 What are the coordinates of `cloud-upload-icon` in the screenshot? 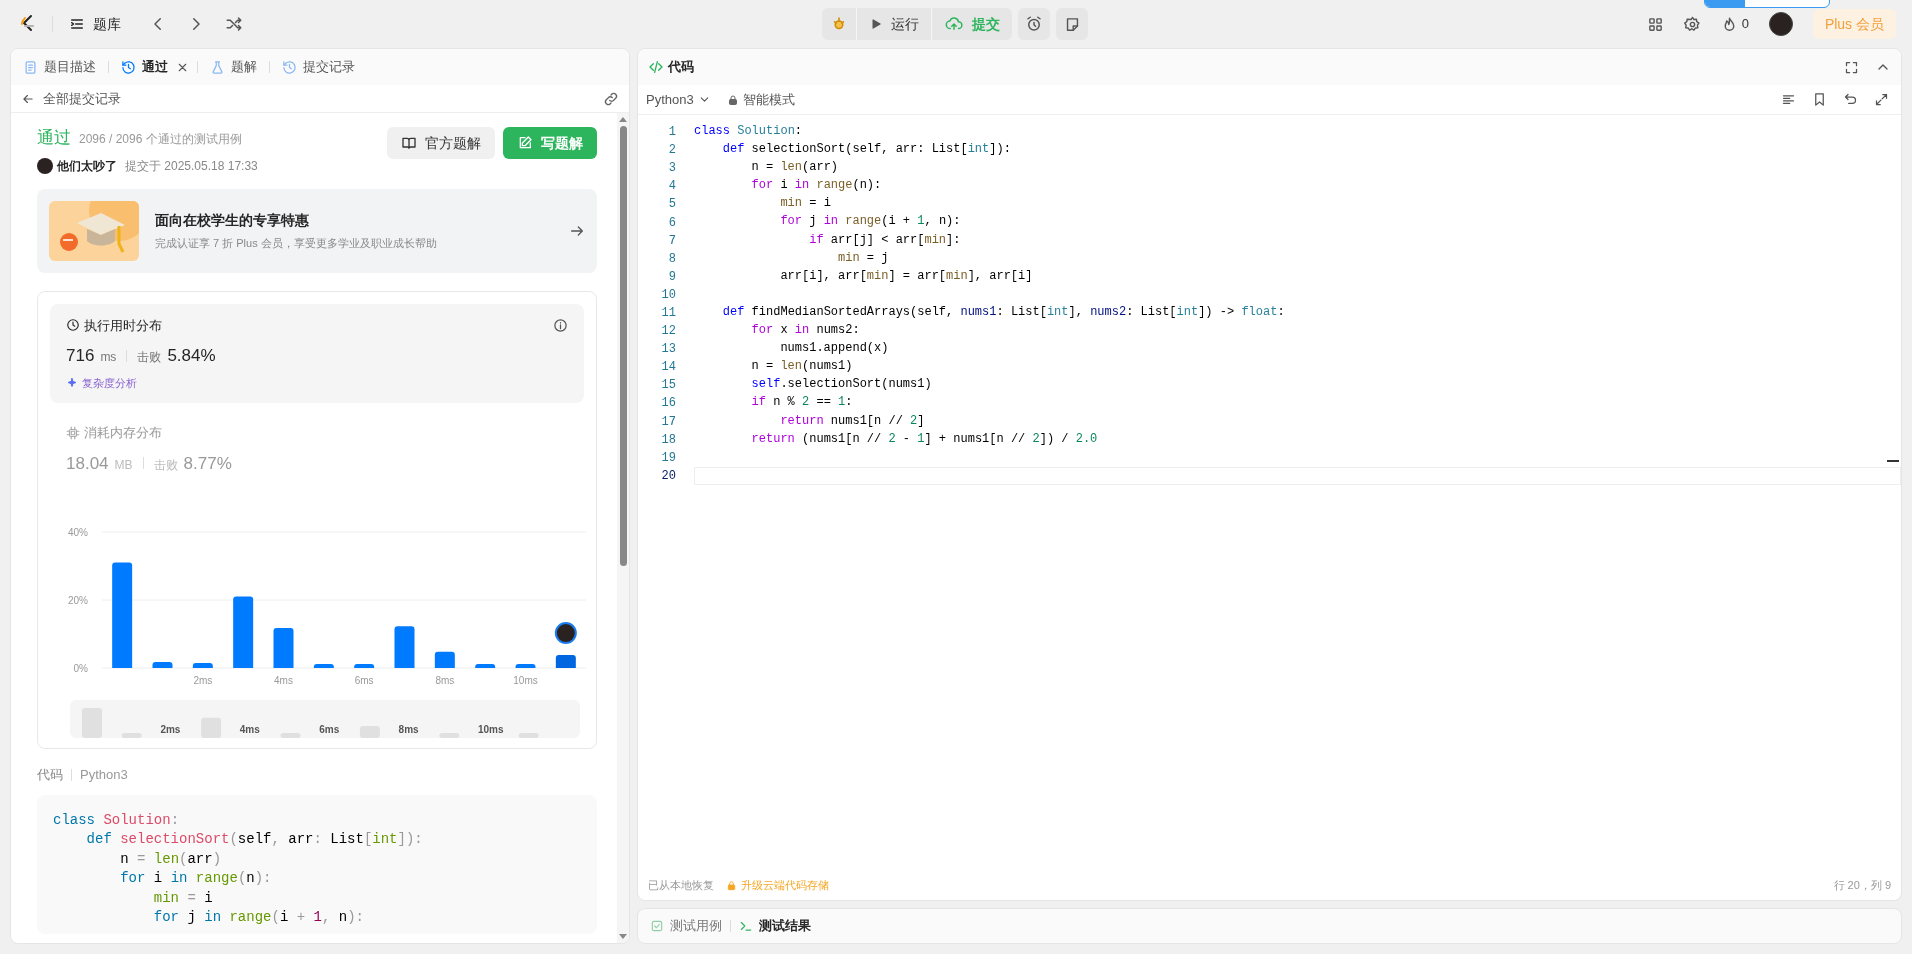 It's located at (954, 24).